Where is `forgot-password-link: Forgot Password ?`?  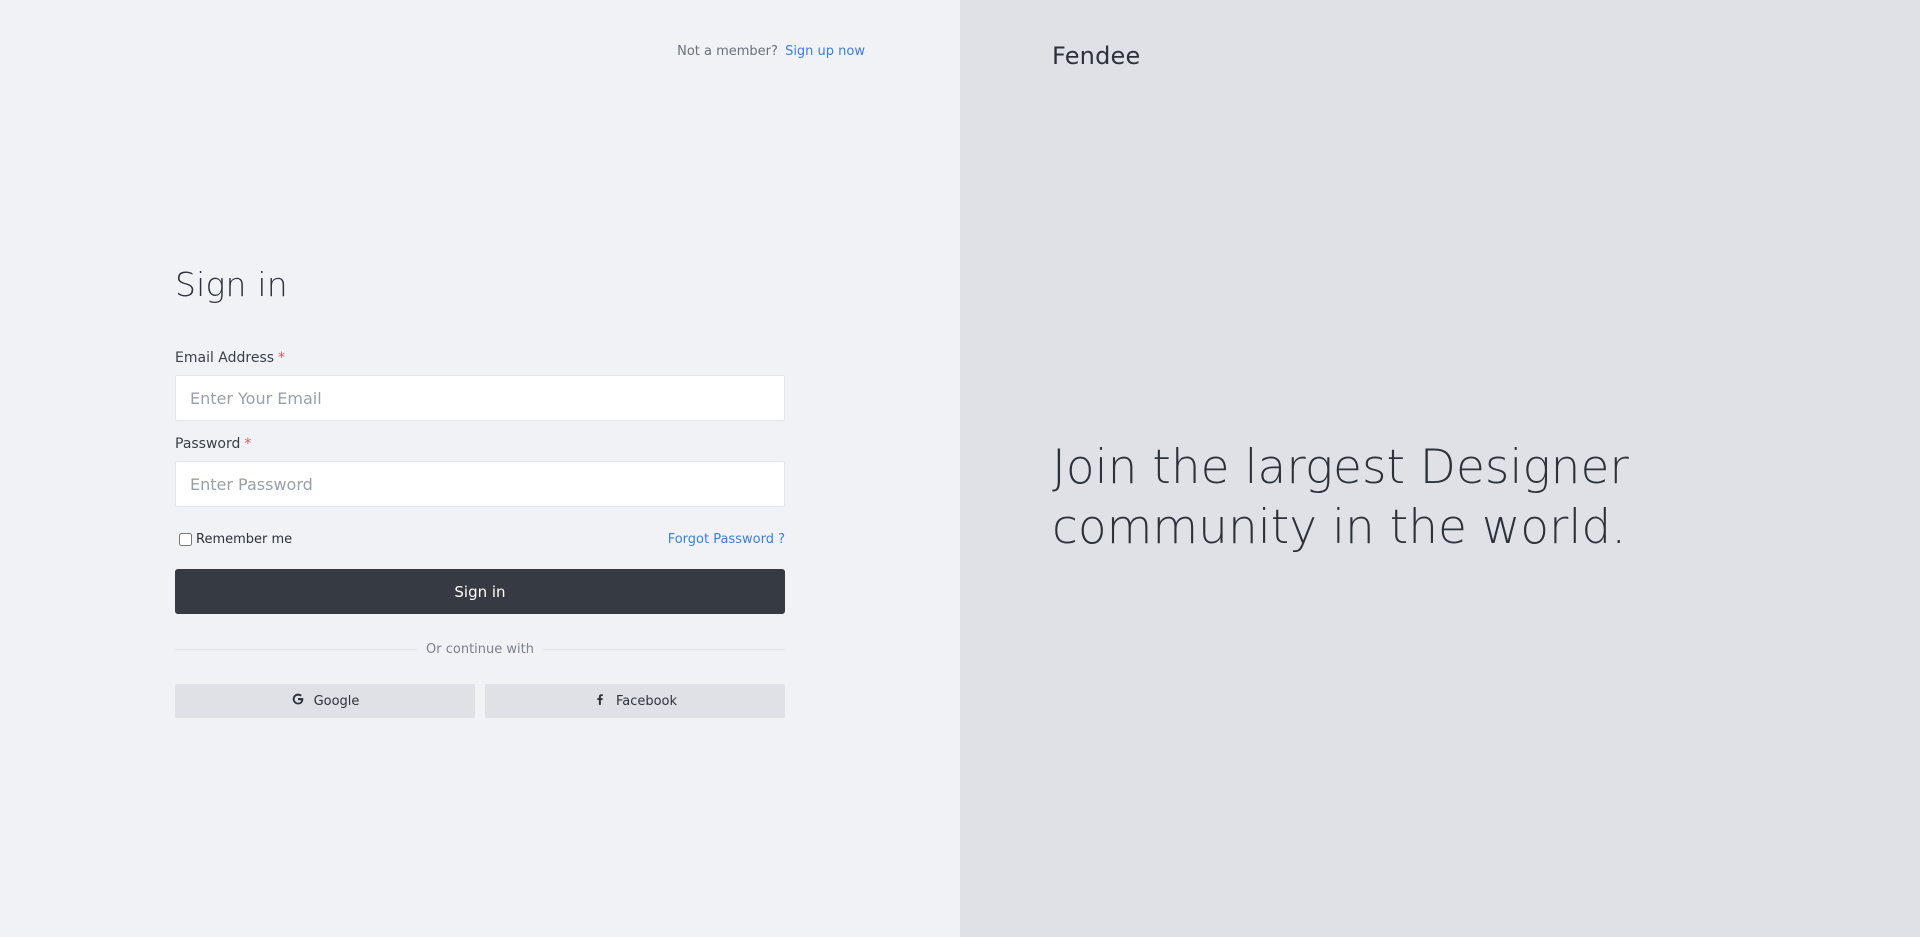
forgot-password-link: Forgot Password ? is located at coordinates (726, 539).